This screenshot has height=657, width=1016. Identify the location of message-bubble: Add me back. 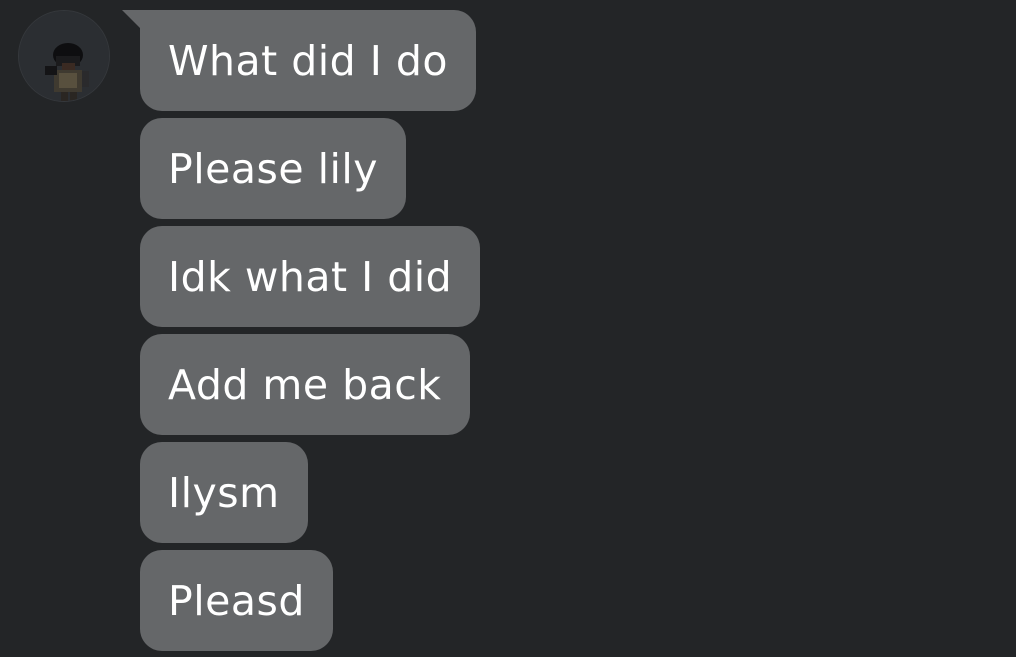
(305, 384).